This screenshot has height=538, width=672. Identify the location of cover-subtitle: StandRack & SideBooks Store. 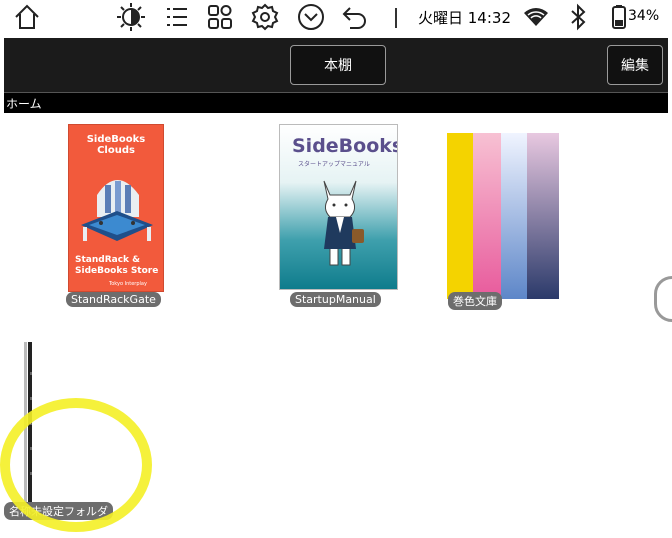
(116, 266).